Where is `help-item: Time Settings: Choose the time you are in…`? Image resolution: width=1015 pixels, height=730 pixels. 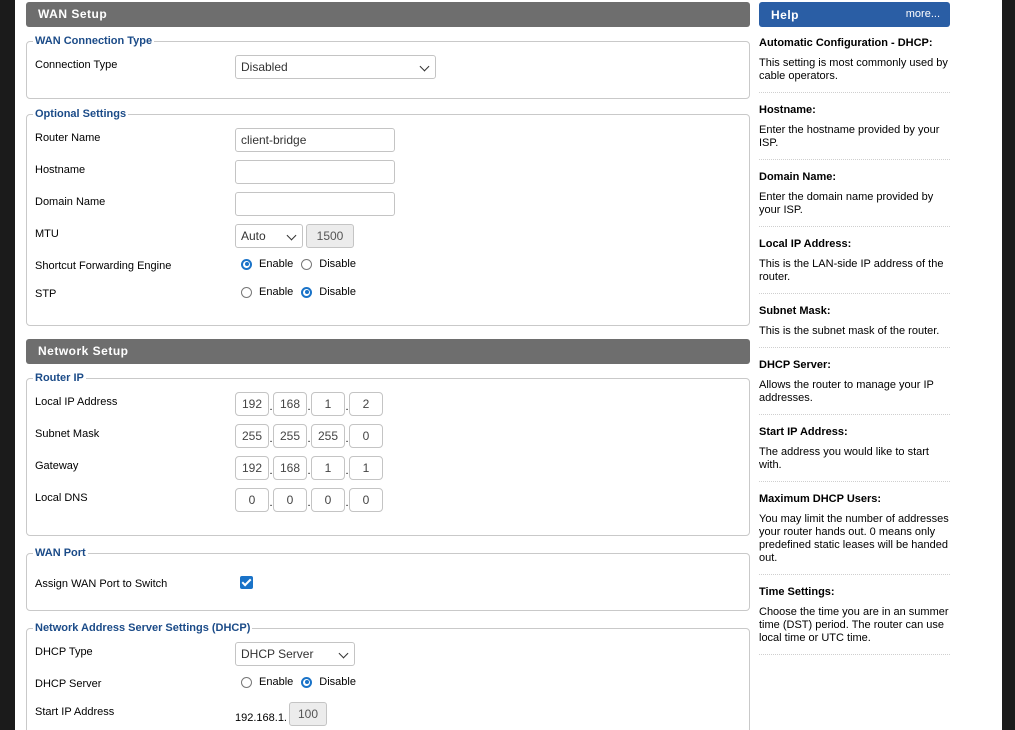
help-item: Time Settings: Choose the time you are in… is located at coordinates (854, 615).